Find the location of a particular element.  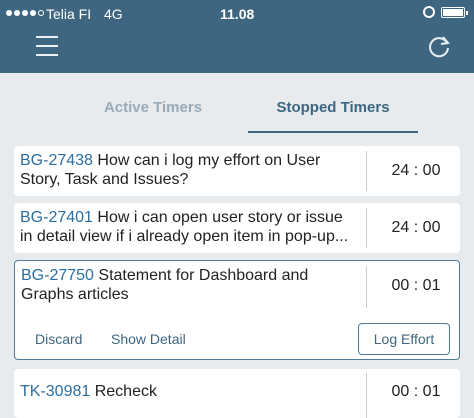

hamburger-icon is located at coordinates (47, 47).